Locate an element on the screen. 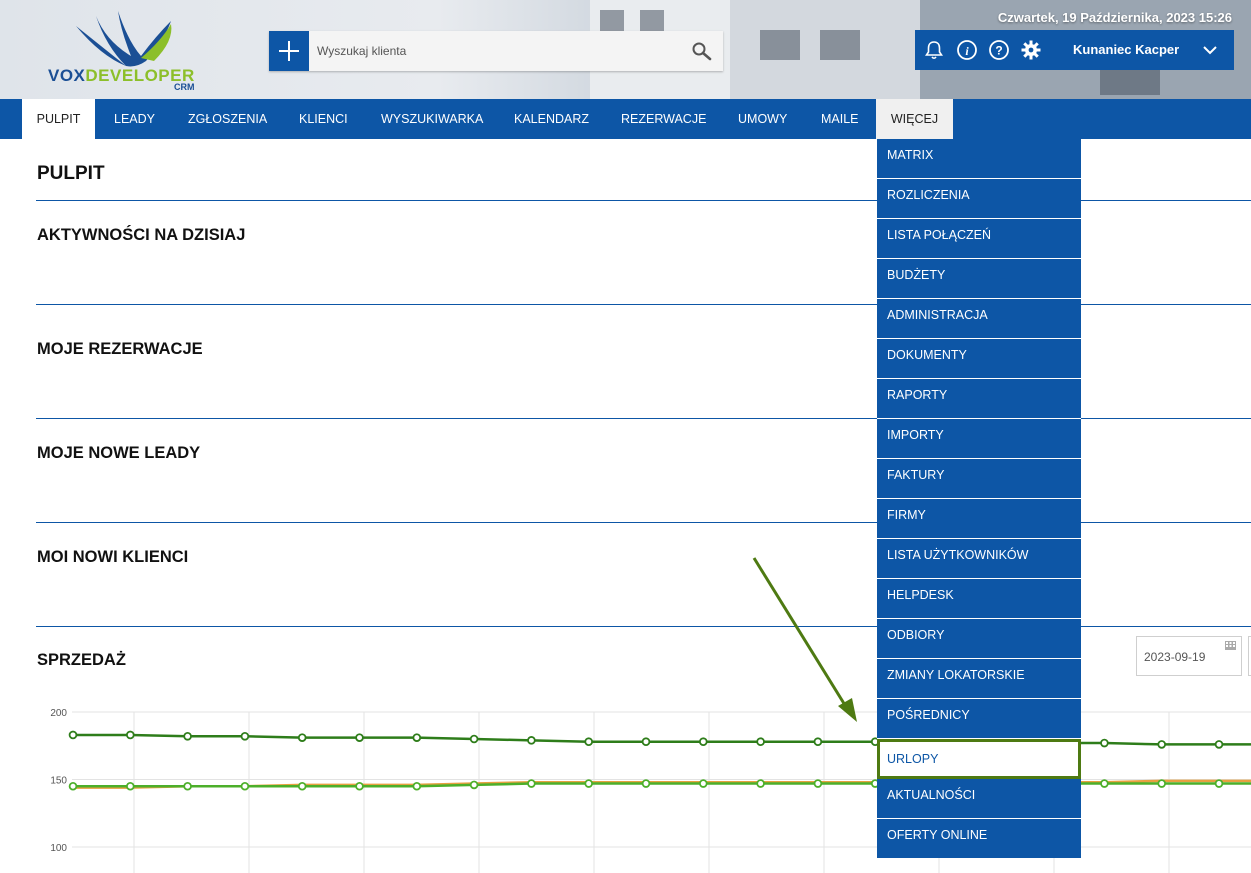 The width and height of the screenshot is (1251, 873). nav-item-wiecej: WIĘCEJ is located at coordinates (914, 119).